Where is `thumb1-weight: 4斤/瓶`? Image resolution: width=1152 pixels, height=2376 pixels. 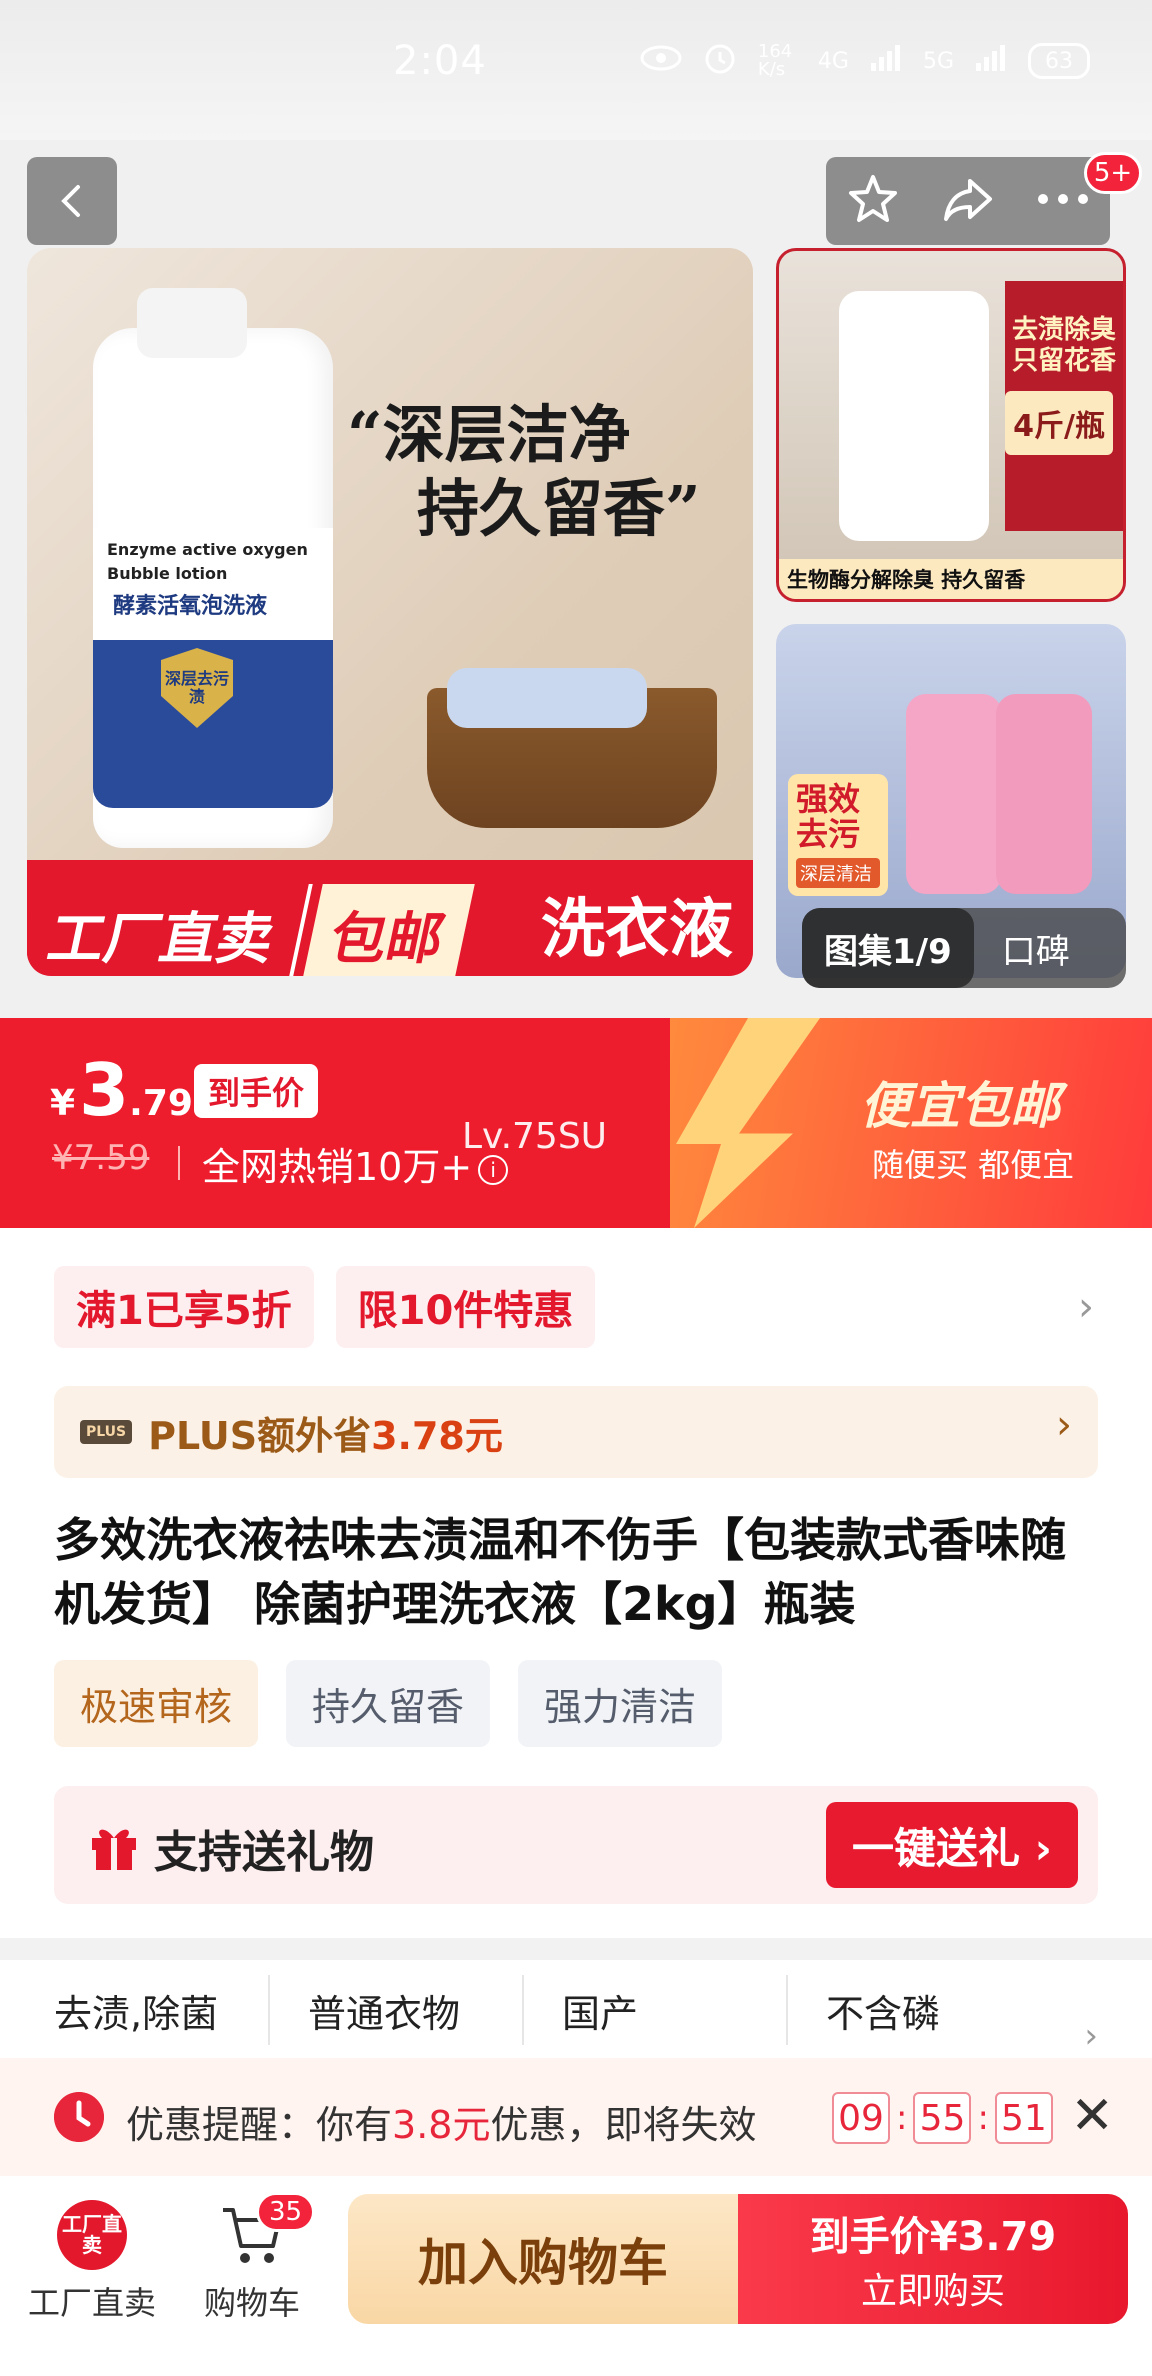
thumb1-weight: 4斤/瓶 is located at coordinates (1059, 423).